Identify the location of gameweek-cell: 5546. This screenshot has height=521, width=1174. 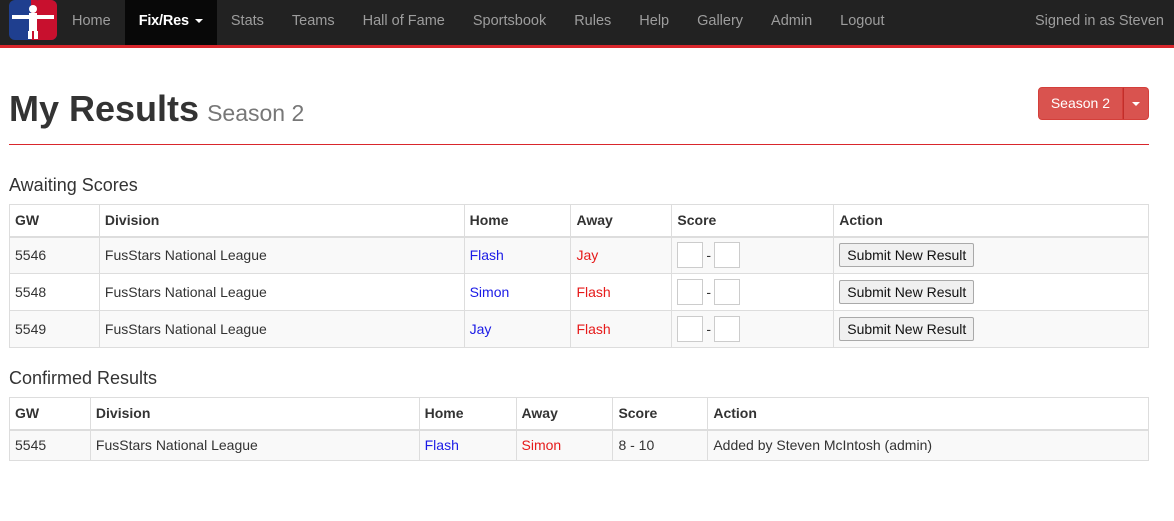
(54, 255).